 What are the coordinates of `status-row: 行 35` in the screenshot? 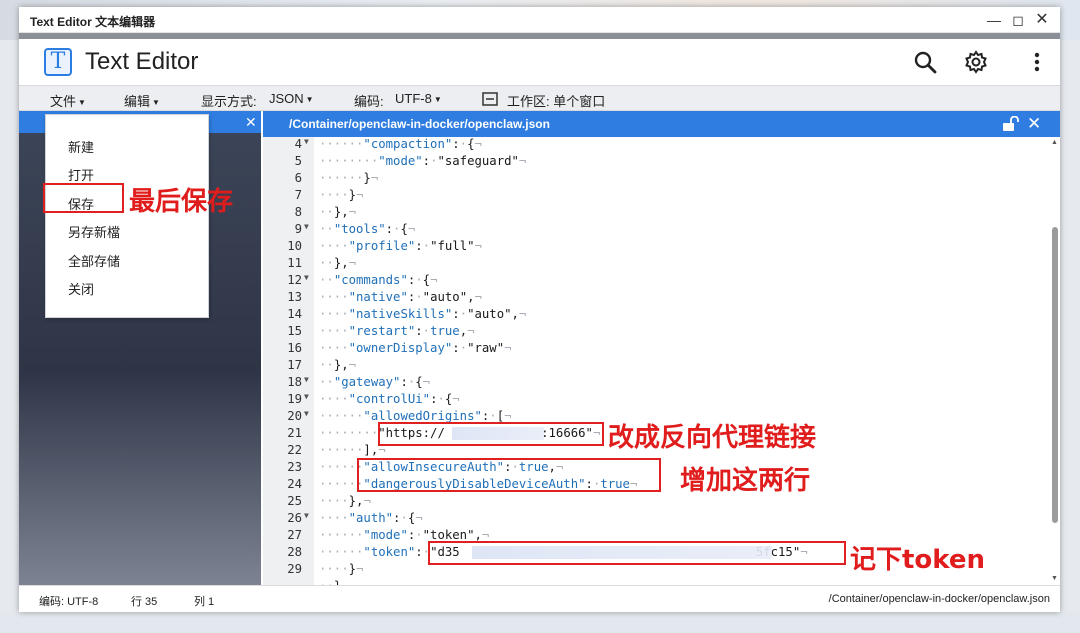 It's located at (144, 602).